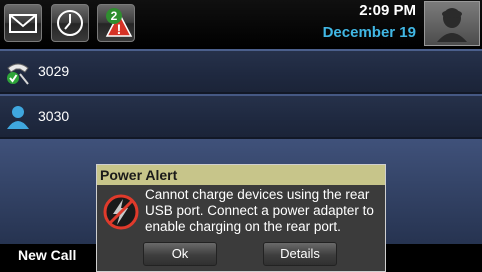  I want to click on envelope-icon, so click(23, 23).